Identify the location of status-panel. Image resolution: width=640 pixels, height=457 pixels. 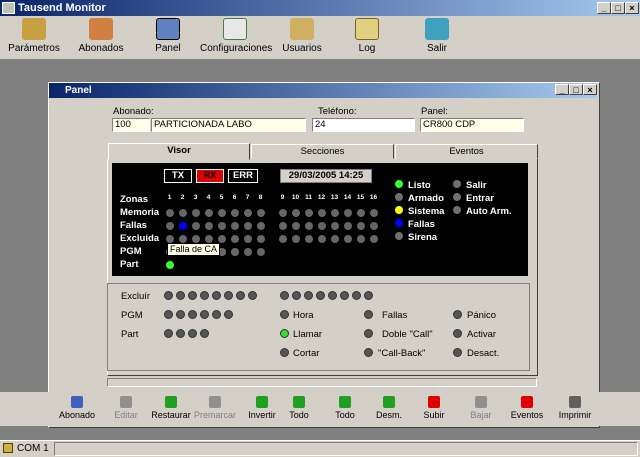
(346, 449).